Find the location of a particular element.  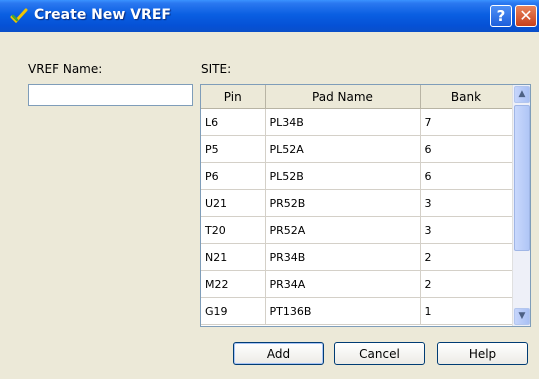

table-header-row: Pin Pad Name Bank is located at coordinates (357, 97).